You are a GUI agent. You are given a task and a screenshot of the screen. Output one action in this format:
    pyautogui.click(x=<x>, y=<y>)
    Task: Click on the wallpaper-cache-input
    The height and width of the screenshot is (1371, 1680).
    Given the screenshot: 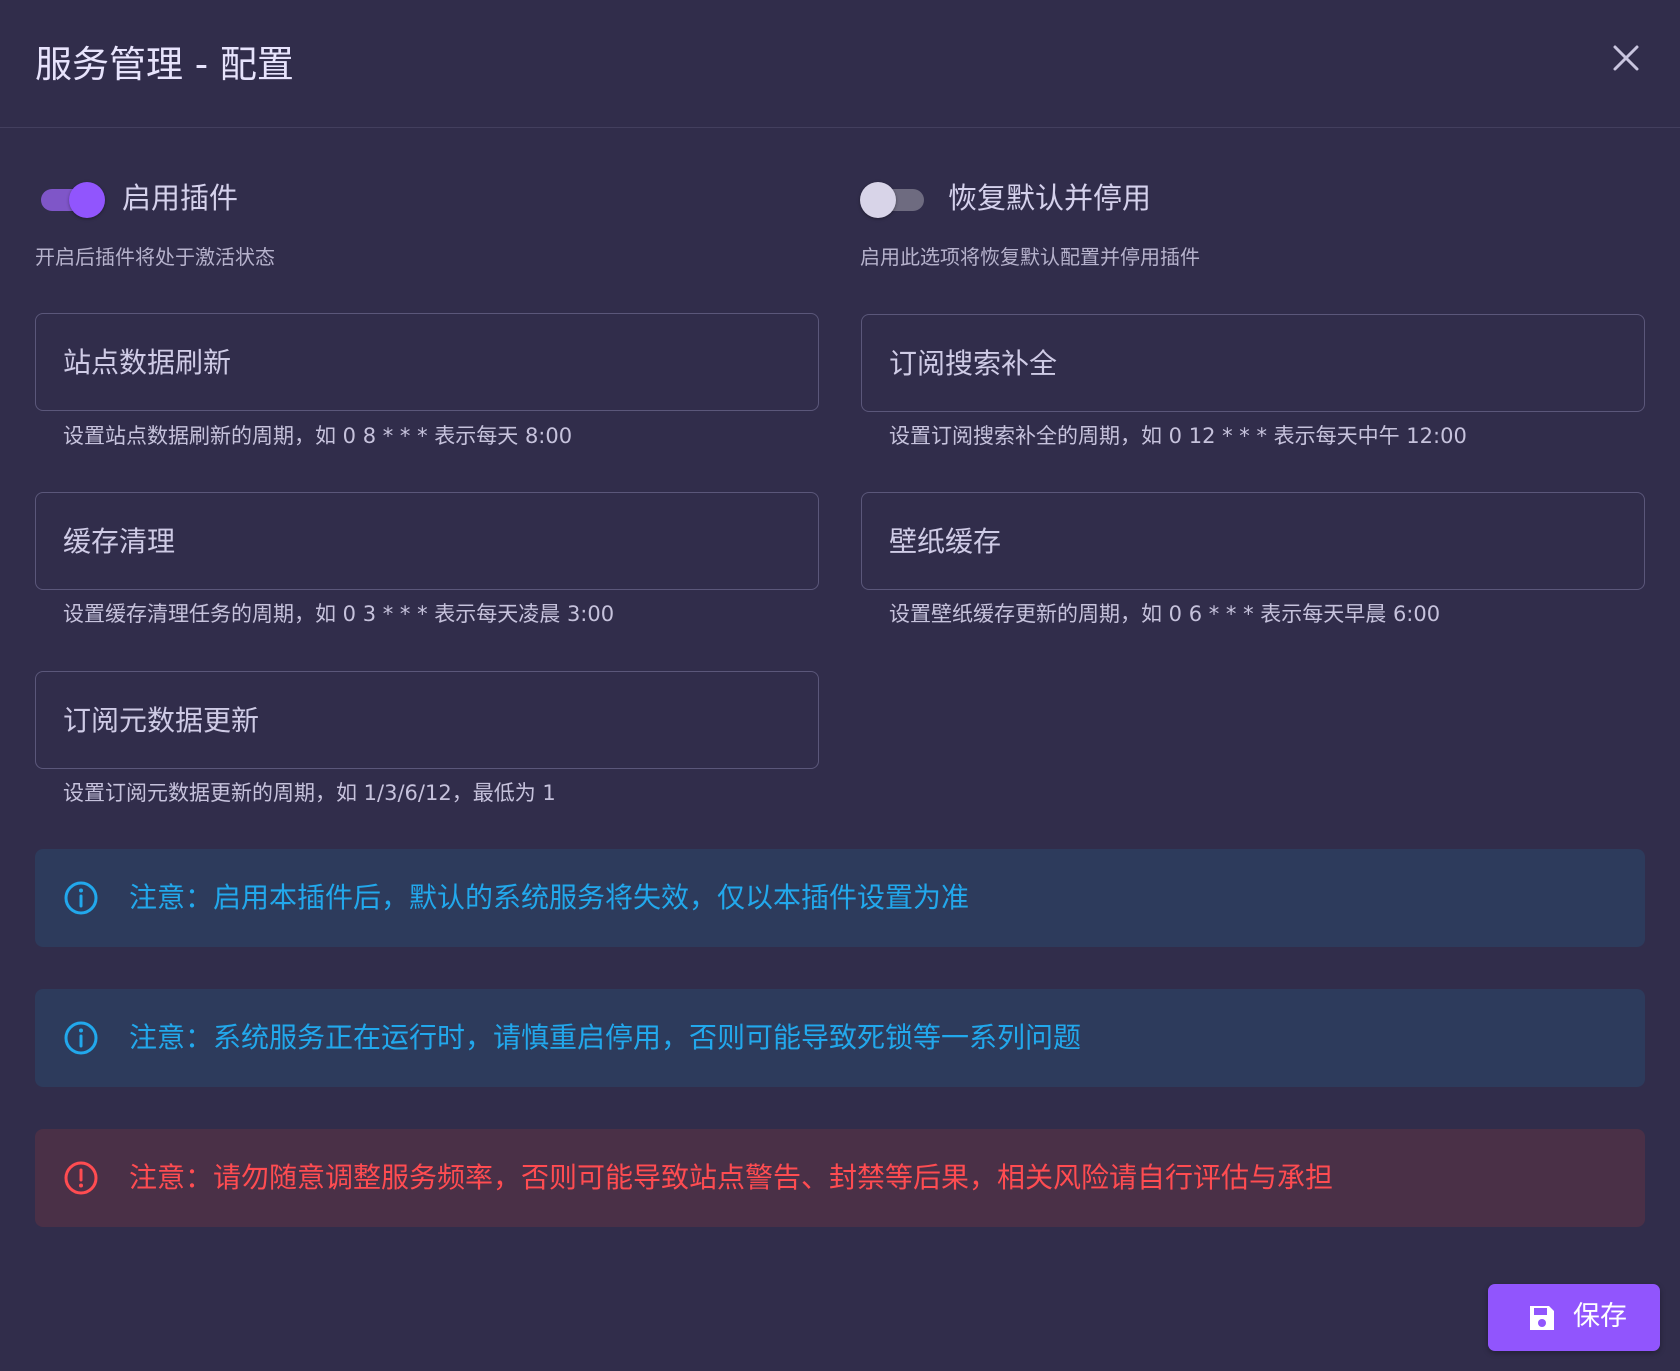 What is the action you would take?
    pyautogui.click(x=1253, y=541)
    